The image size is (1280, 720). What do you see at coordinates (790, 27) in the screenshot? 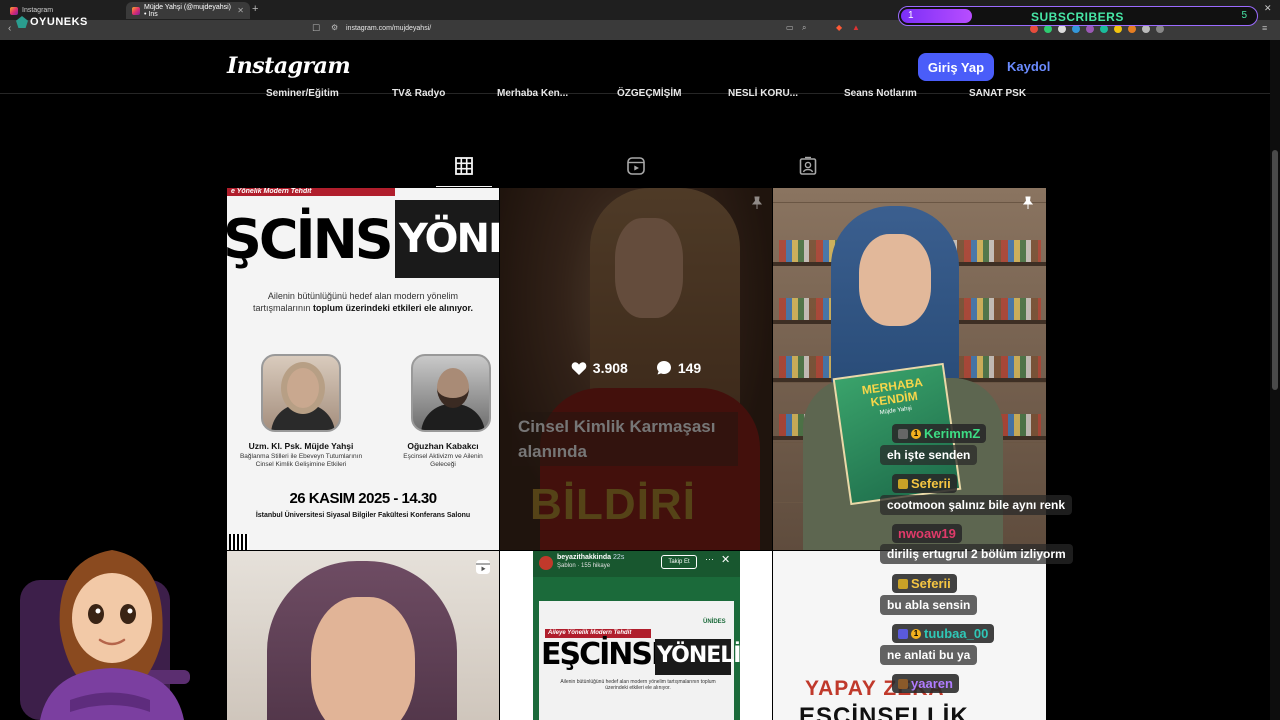
I see `cast-icon: ▭` at bounding box center [790, 27].